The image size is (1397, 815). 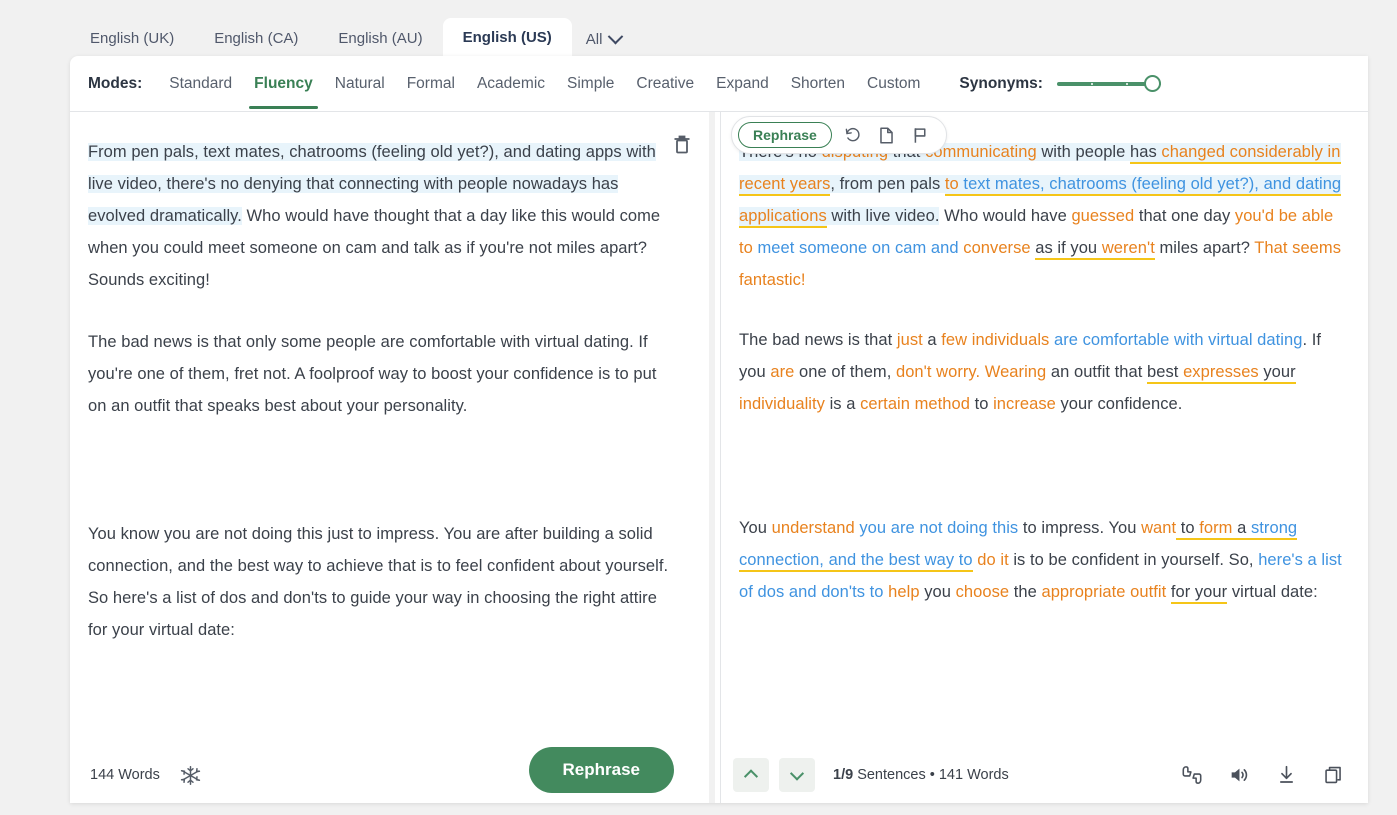 What do you see at coordinates (1080, 528) in the screenshot?
I see `output-text: to impress. You` at bounding box center [1080, 528].